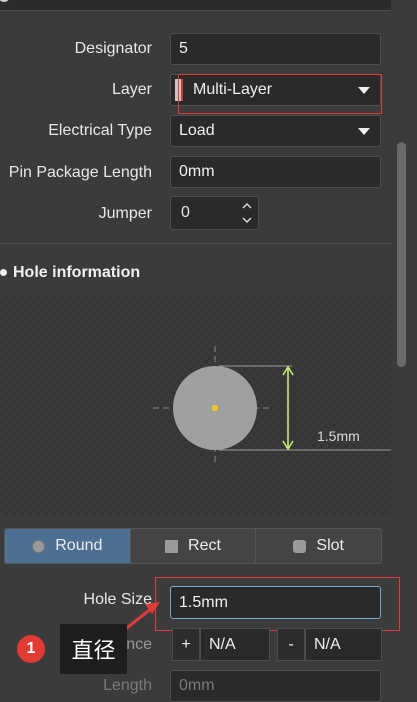  I want to click on annotation-callout: 直径, so click(93, 649).